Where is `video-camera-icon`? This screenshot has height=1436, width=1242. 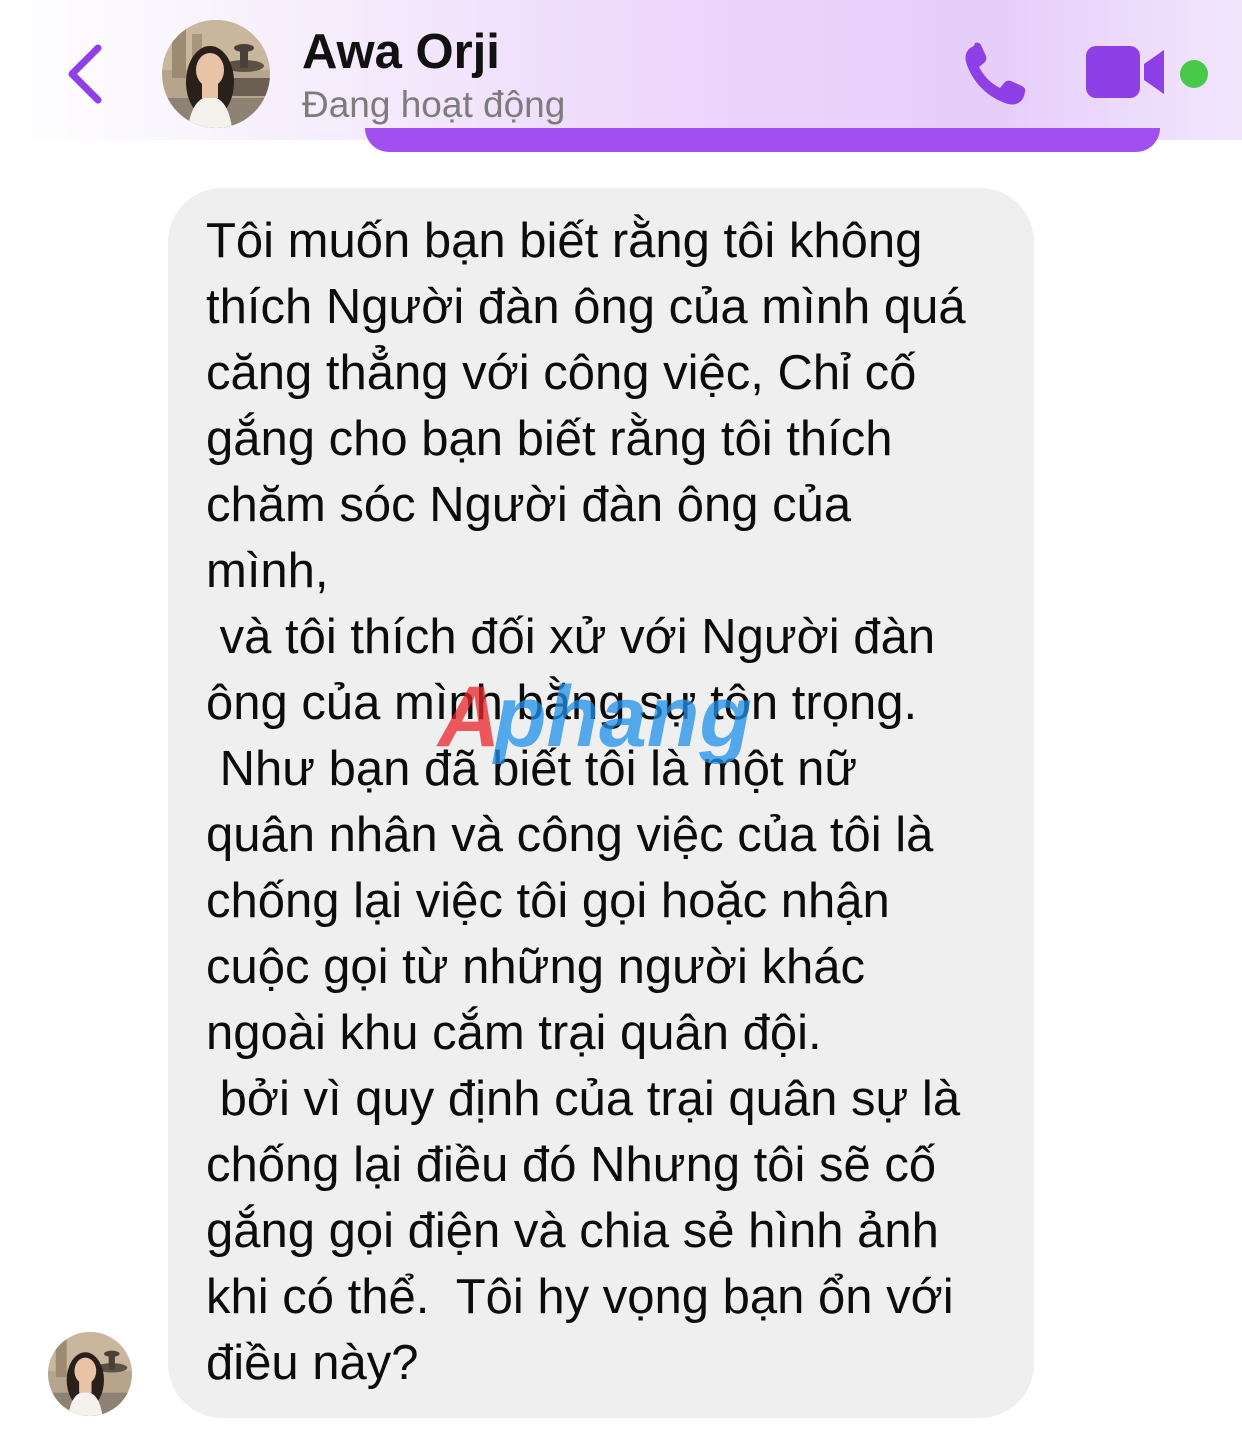
video-camera-icon is located at coordinates (1125, 72).